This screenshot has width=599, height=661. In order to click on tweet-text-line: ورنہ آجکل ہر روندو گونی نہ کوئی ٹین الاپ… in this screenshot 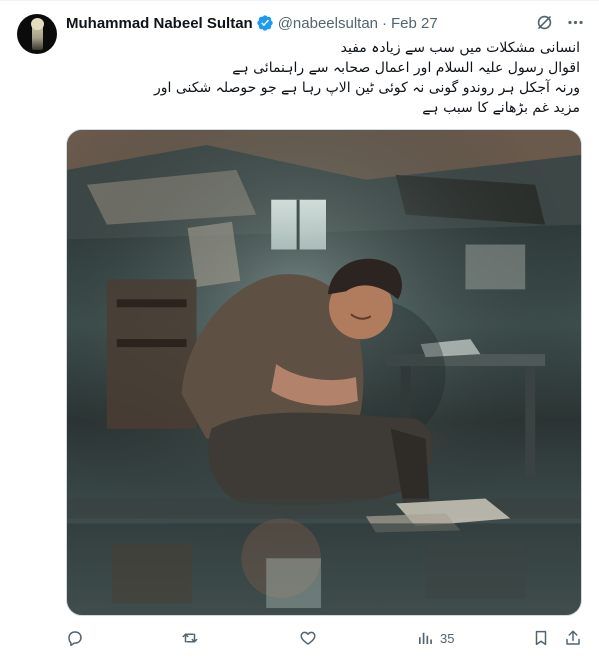, I will do `click(366, 88)`.